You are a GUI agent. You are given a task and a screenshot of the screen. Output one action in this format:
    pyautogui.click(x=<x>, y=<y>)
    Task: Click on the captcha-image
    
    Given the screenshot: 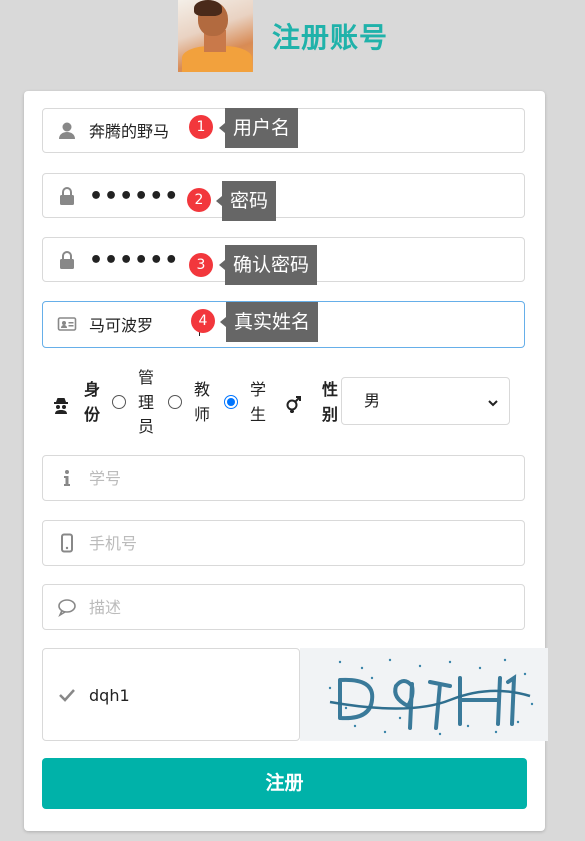 What is the action you would take?
    pyautogui.click(x=424, y=694)
    